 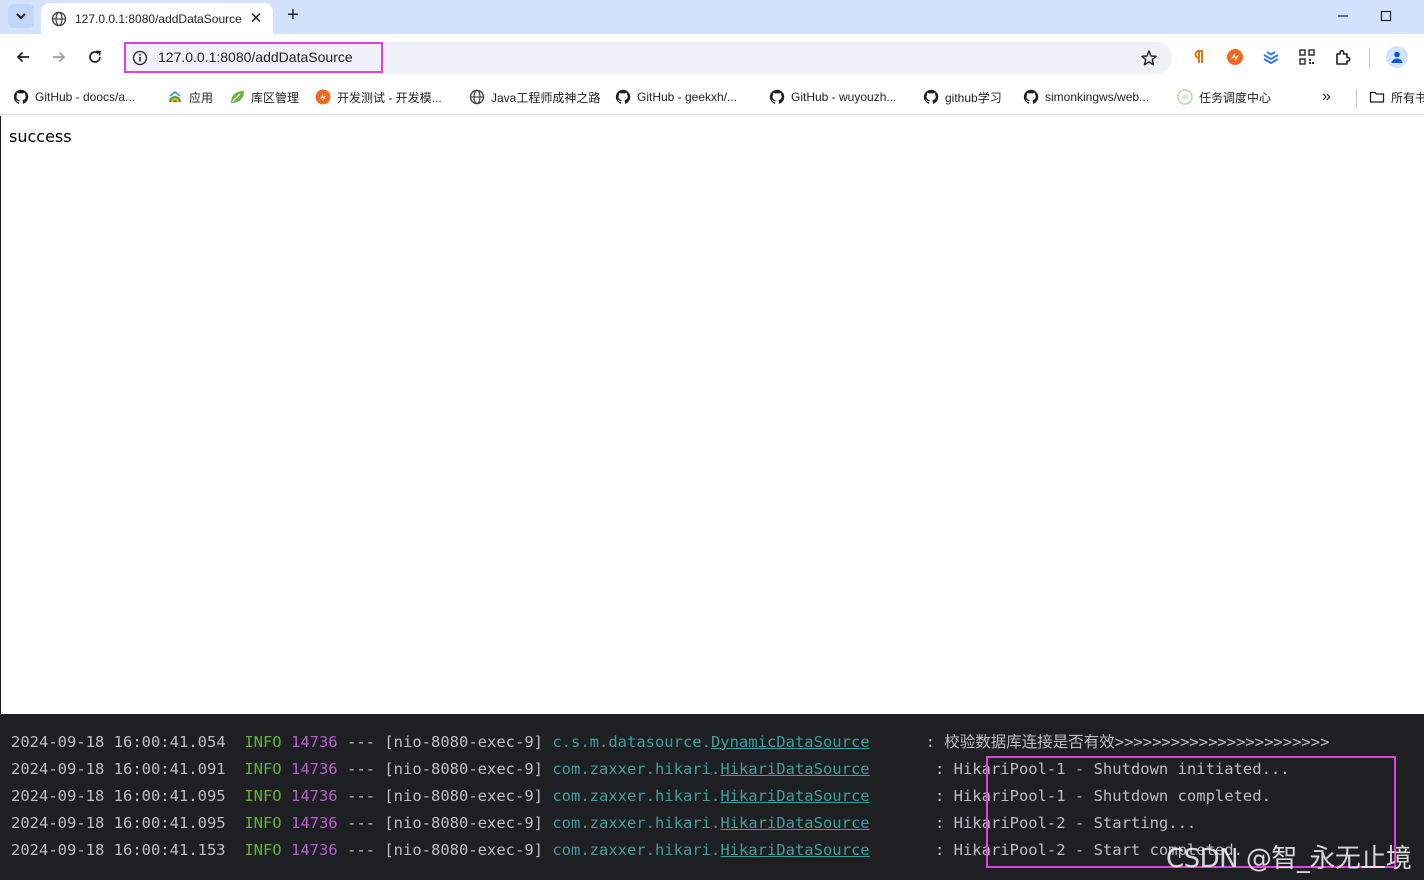 What do you see at coordinates (973, 97) in the screenshot?
I see `bookmark-label: github学习` at bounding box center [973, 97].